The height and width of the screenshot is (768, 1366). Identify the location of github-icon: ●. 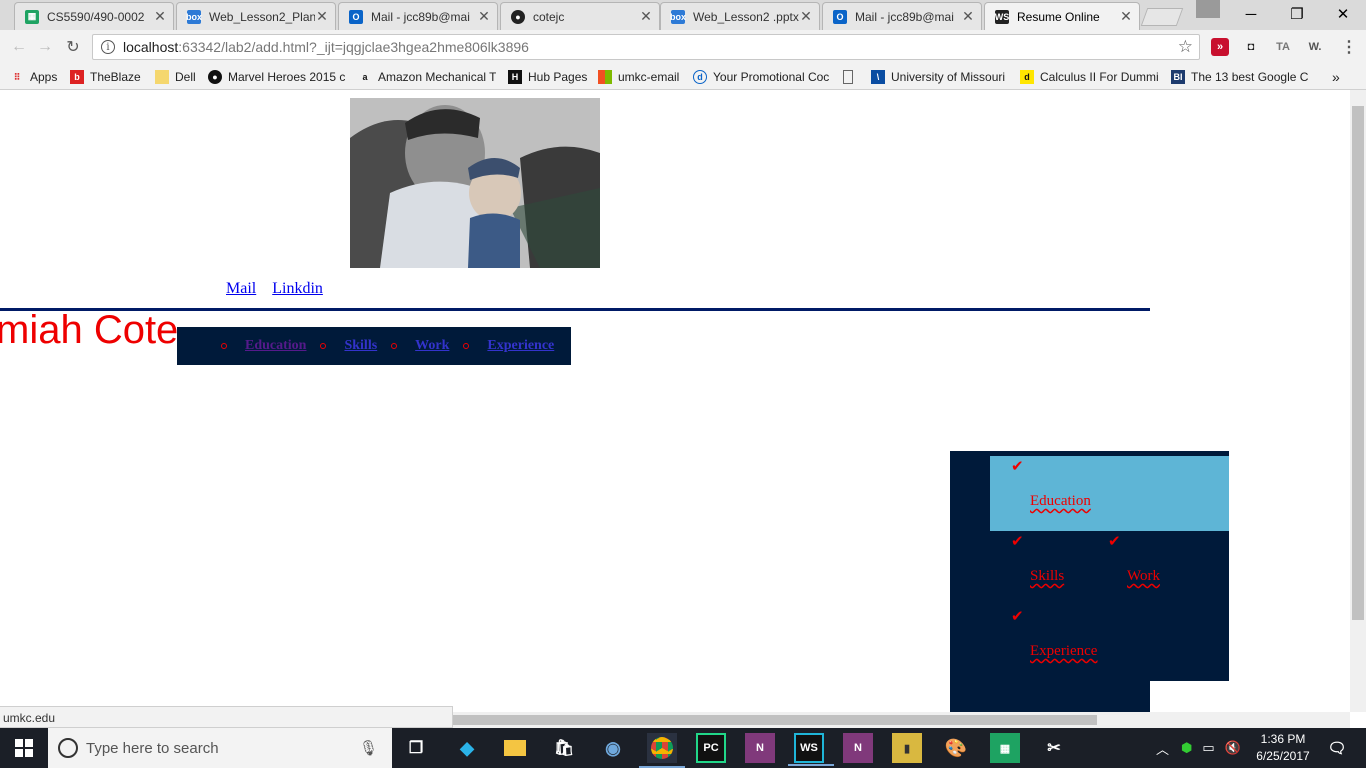
(518, 16).